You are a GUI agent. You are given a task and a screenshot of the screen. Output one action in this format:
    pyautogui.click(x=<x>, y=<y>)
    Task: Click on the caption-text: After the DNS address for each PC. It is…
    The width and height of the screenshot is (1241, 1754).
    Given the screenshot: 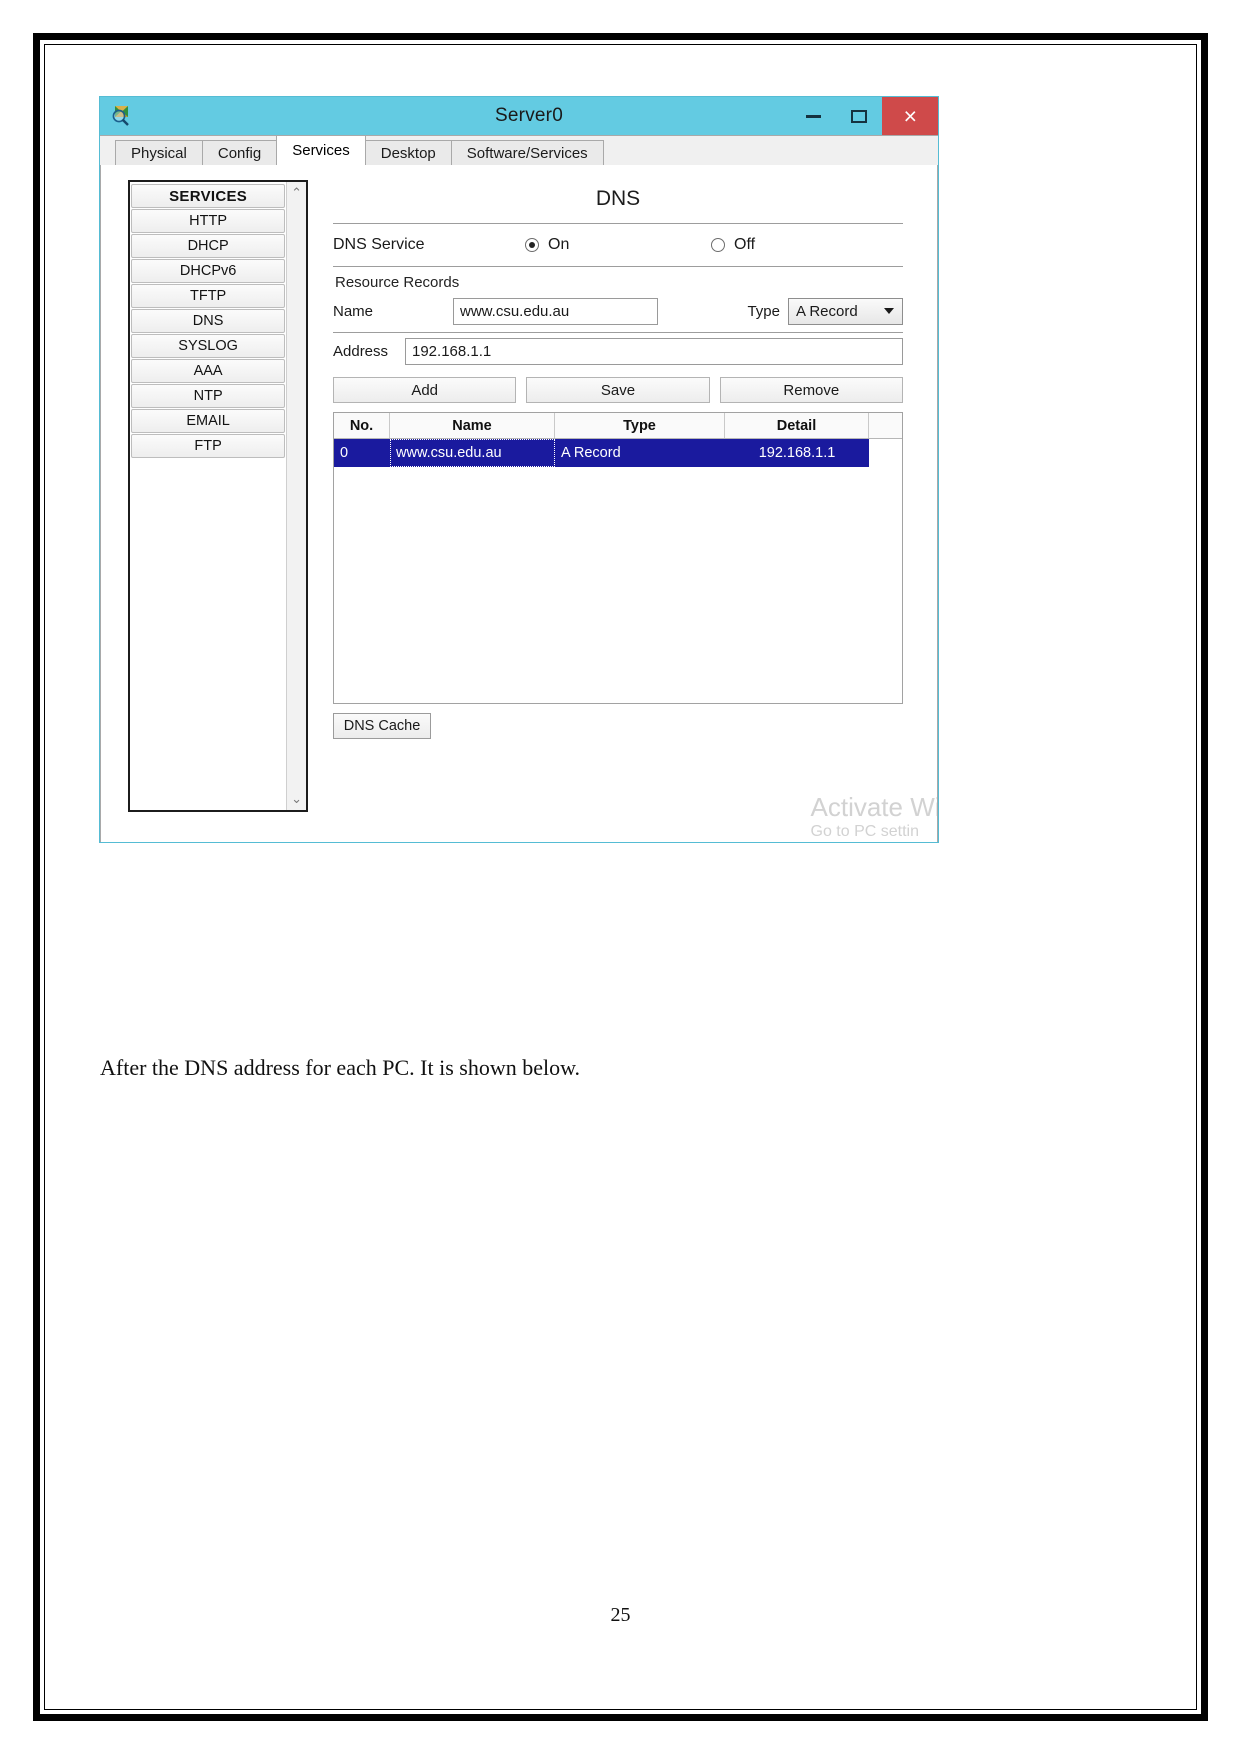 What is the action you would take?
    pyautogui.click(x=340, y=1067)
    